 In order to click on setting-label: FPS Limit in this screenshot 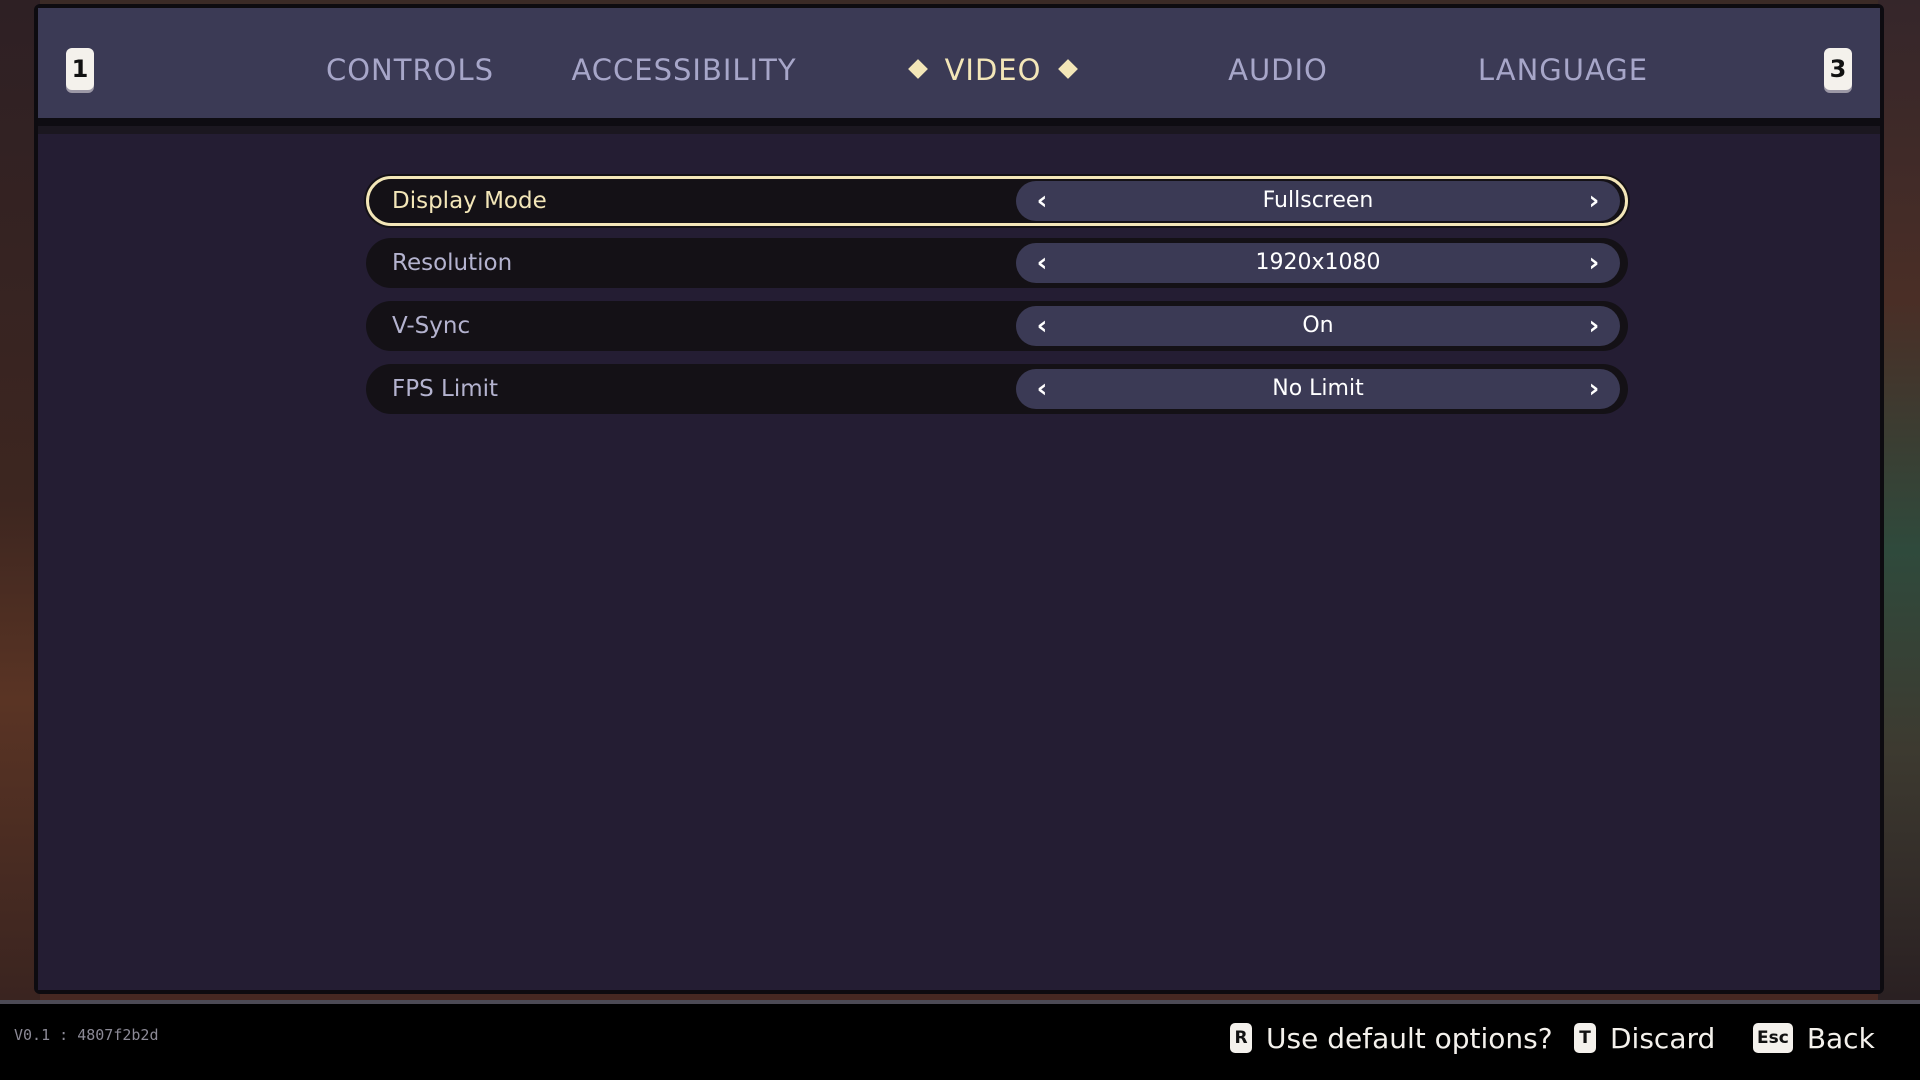, I will do `click(445, 389)`.